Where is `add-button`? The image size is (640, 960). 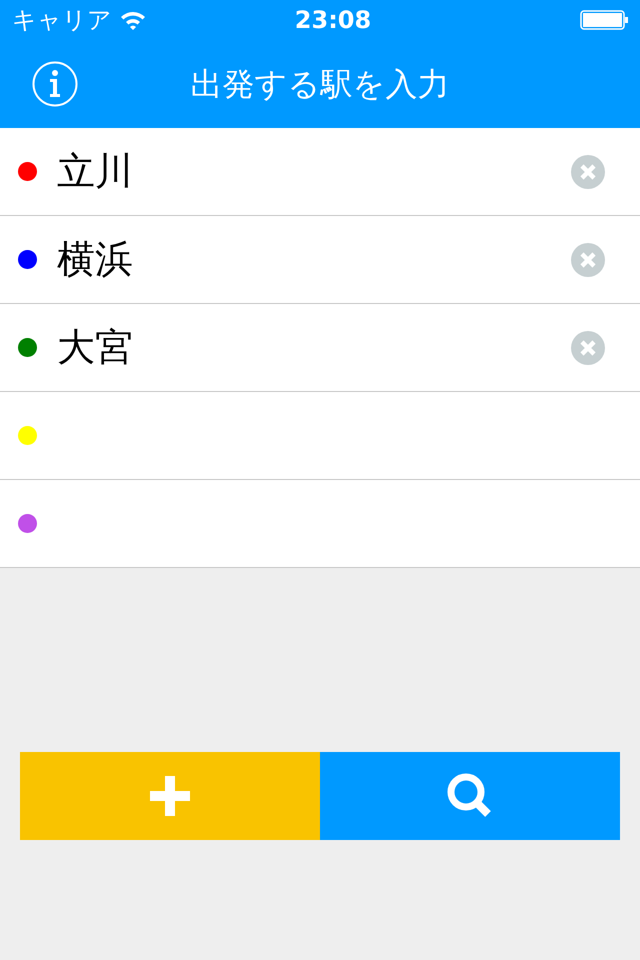
add-button is located at coordinates (170, 796).